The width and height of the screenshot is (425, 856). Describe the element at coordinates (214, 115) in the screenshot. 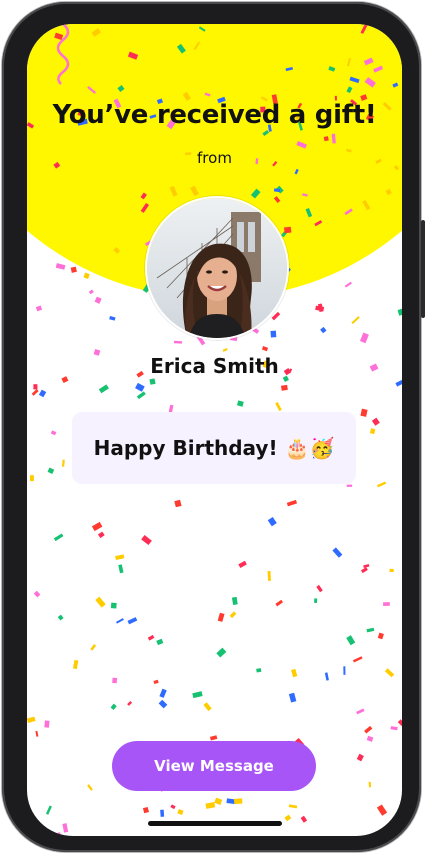

I see `gift-title: You’ve received a gift!` at that location.